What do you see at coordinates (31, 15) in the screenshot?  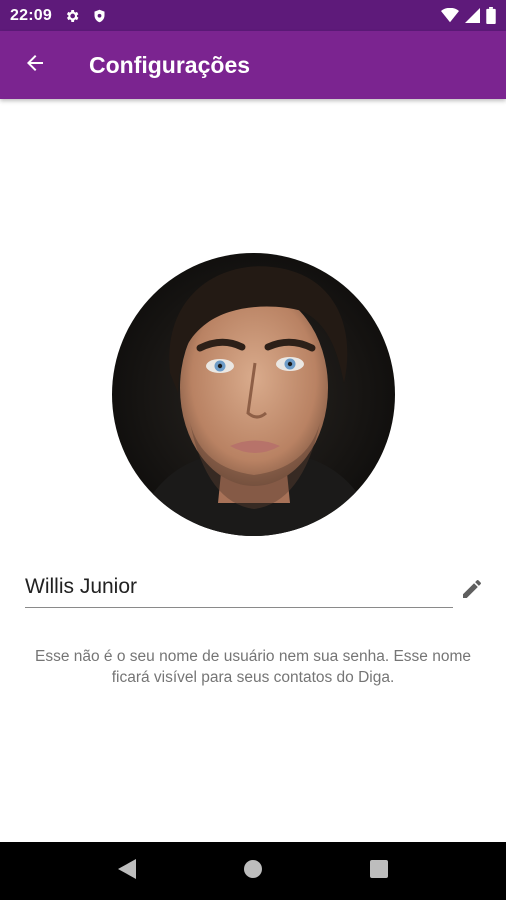 I see `status-time: 22:09` at bounding box center [31, 15].